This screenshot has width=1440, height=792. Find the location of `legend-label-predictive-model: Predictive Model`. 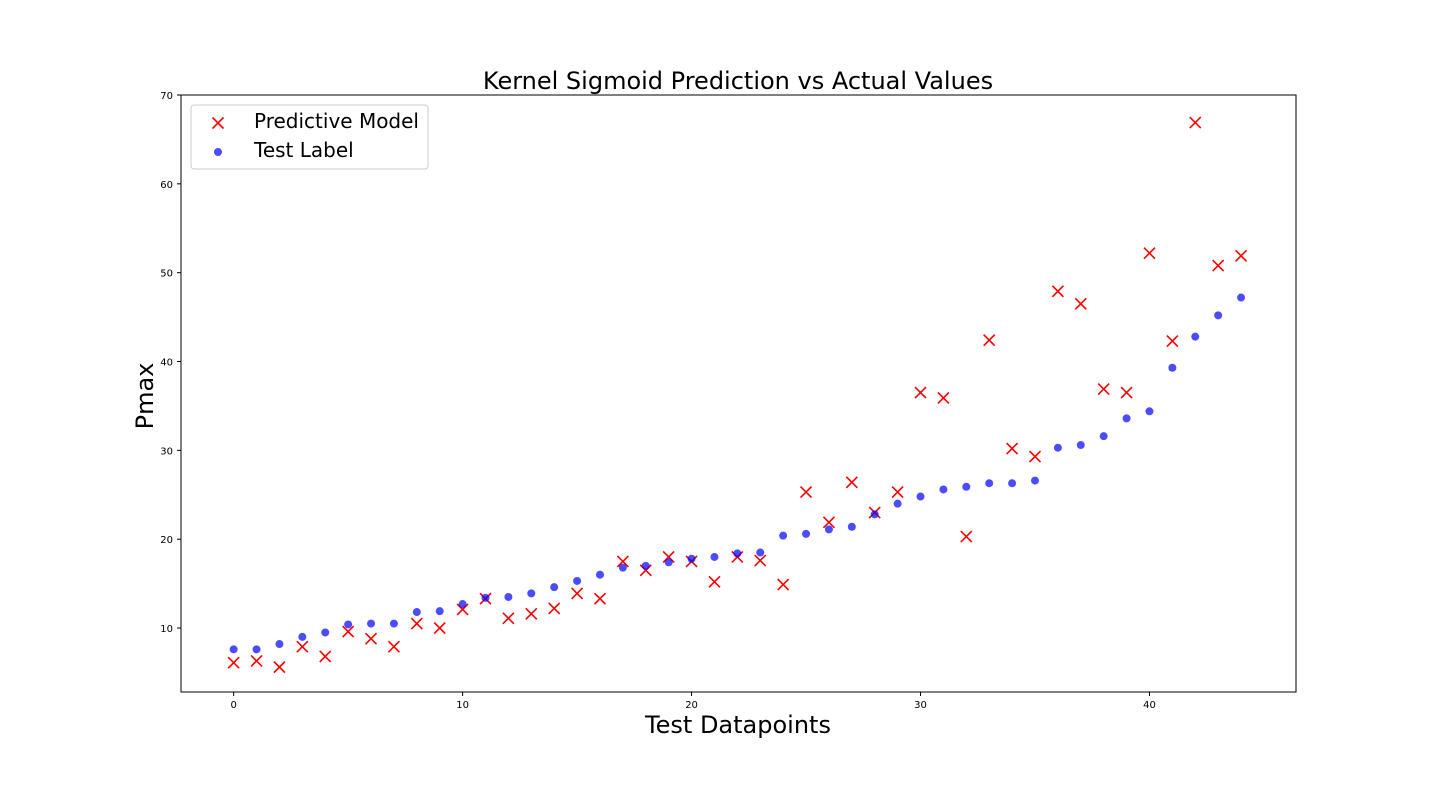

legend-label-predictive-model: Predictive Model is located at coordinates (336, 121).